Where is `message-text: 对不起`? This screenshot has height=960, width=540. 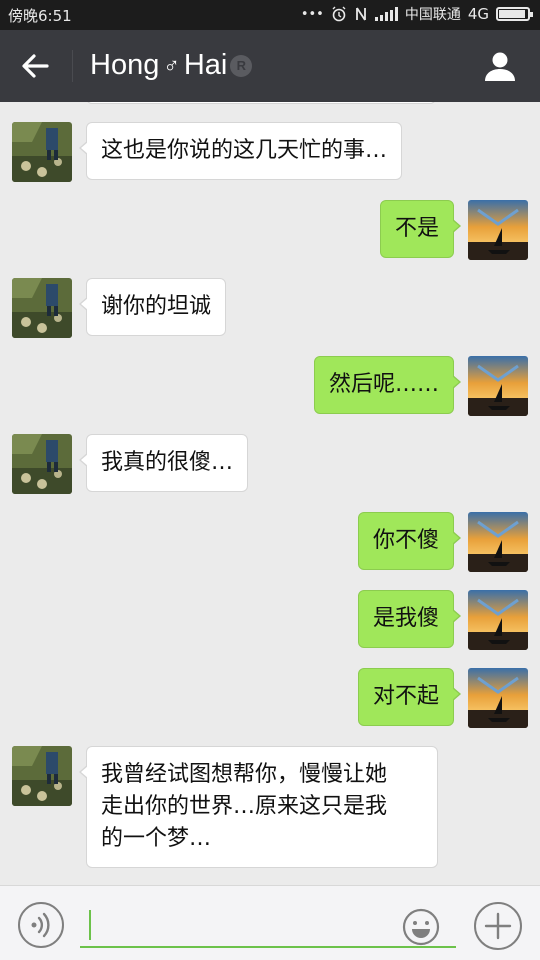
message-text: 对不起 is located at coordinates (405, 696).